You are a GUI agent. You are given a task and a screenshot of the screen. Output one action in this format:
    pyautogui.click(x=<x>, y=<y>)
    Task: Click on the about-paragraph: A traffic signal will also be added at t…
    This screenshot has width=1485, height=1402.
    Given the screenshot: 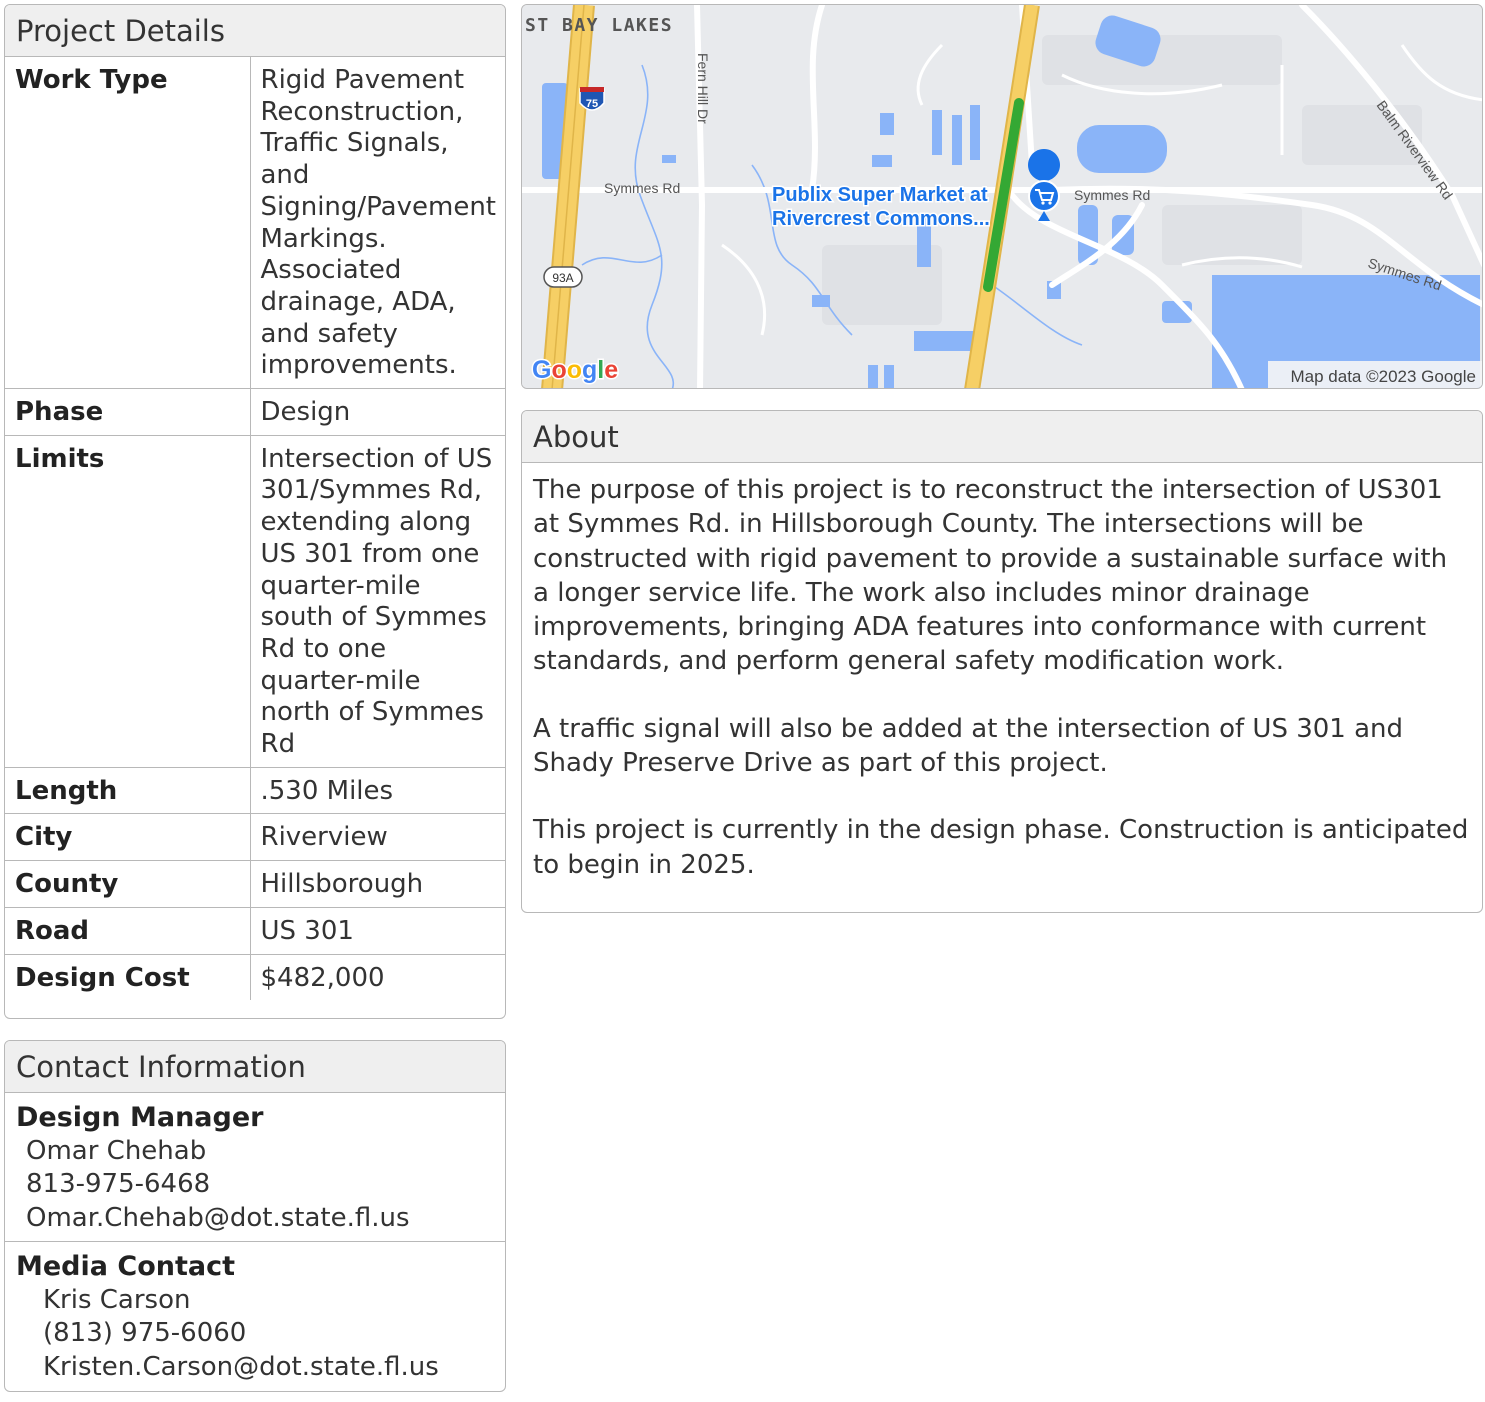 What is the action you would take?
    pyautogui.click(x=968, y=746)
    